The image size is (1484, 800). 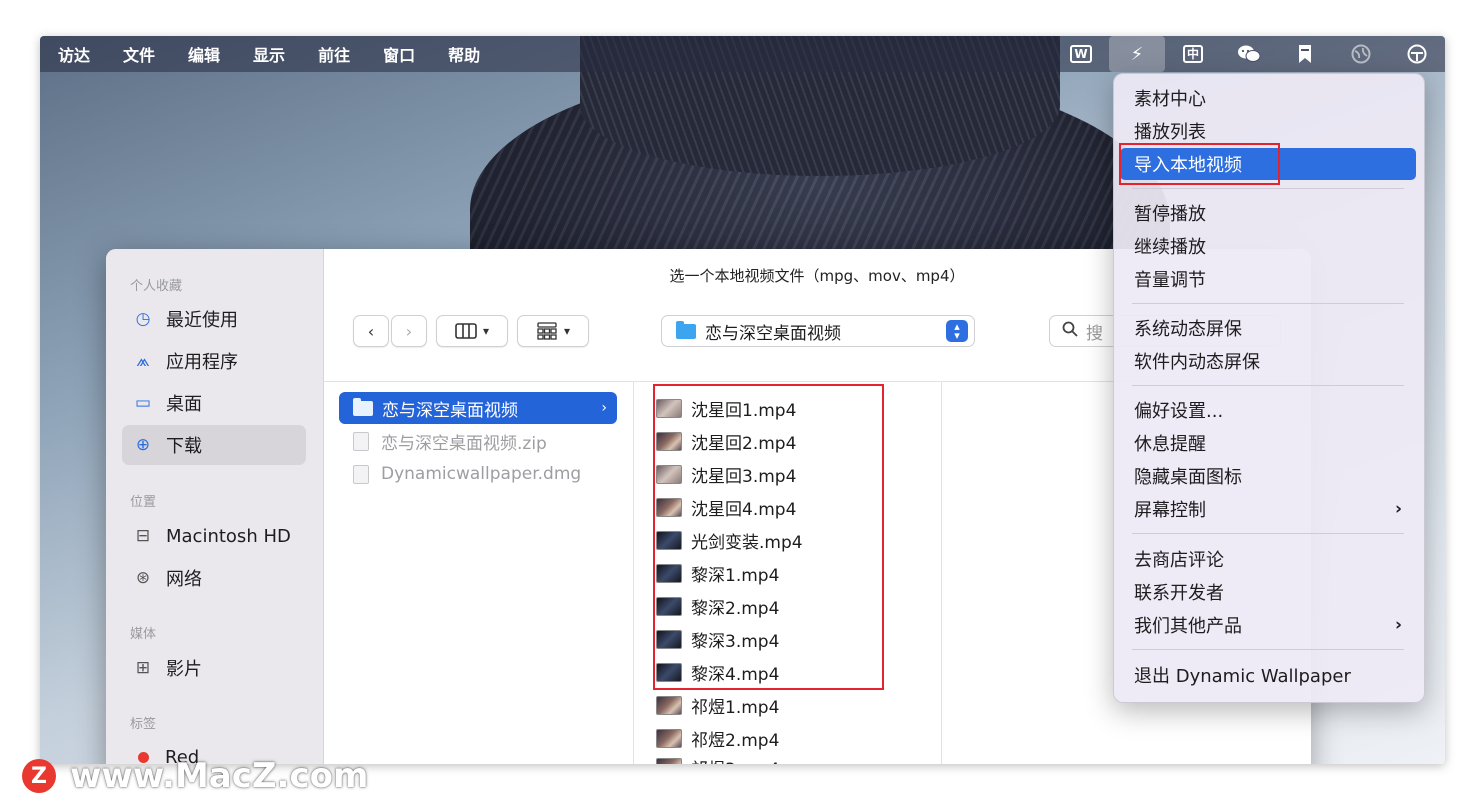 I want to click on hard-drive-icon: ⊟, so click(x=143, y=536).